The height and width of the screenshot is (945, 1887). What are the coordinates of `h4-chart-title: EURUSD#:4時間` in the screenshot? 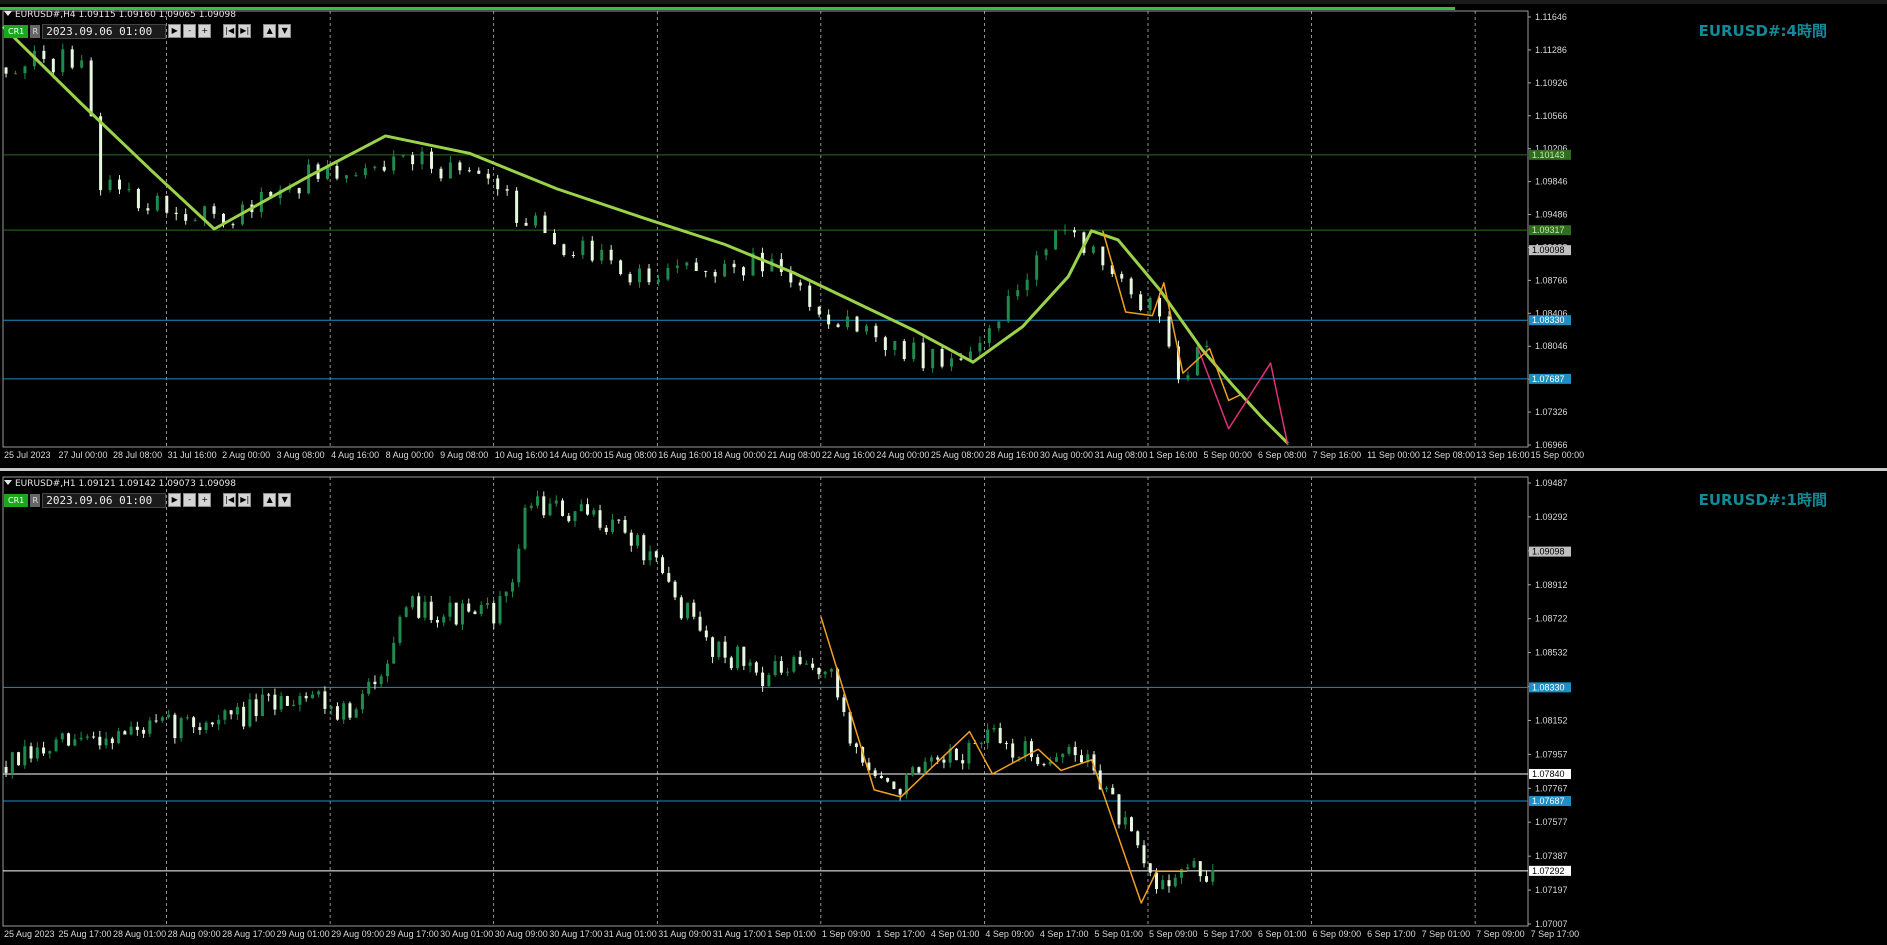 It's located at (1762, 31).